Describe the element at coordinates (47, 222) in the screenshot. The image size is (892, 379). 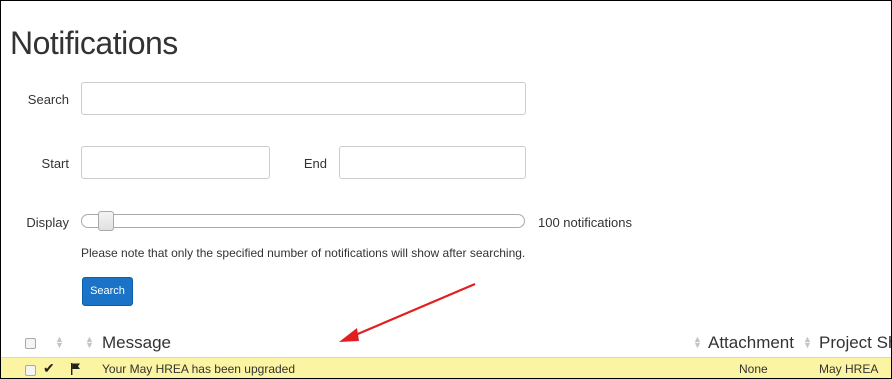
I see `display-label: Display` at that location.